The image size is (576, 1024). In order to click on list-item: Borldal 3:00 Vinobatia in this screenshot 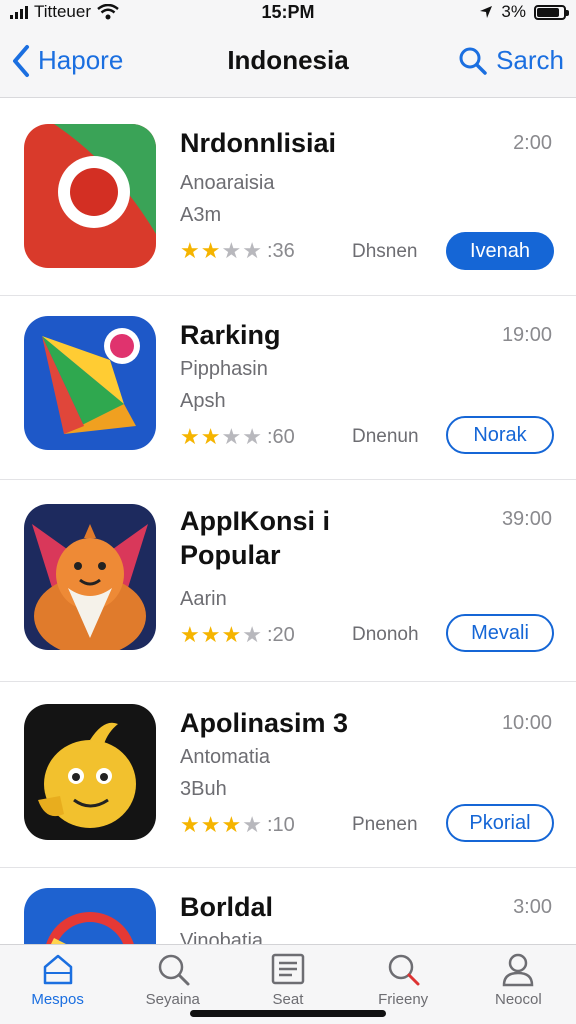, I will do `click(288, 906)`.